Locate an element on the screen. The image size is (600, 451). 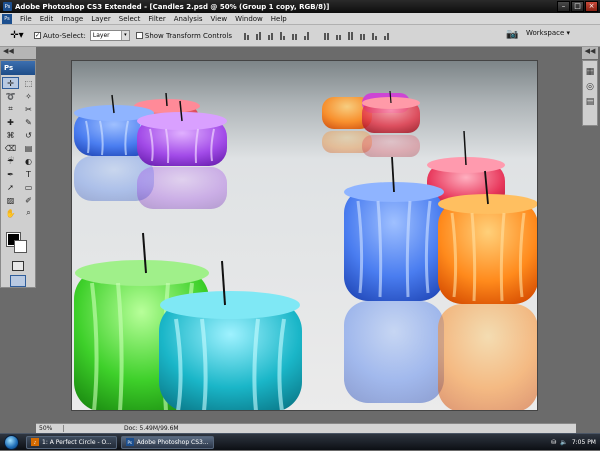
stamp-tool-icon: ⌘ is located at coordinates (10, 135).